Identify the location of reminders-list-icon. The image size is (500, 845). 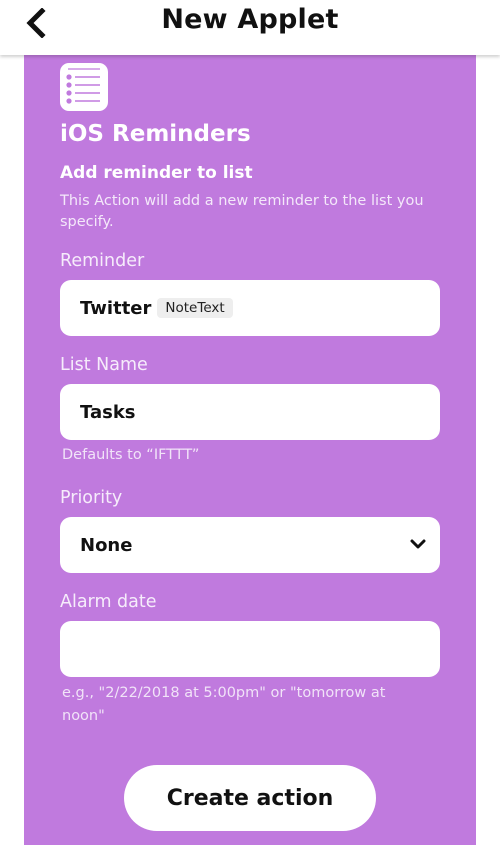
(84, 87).